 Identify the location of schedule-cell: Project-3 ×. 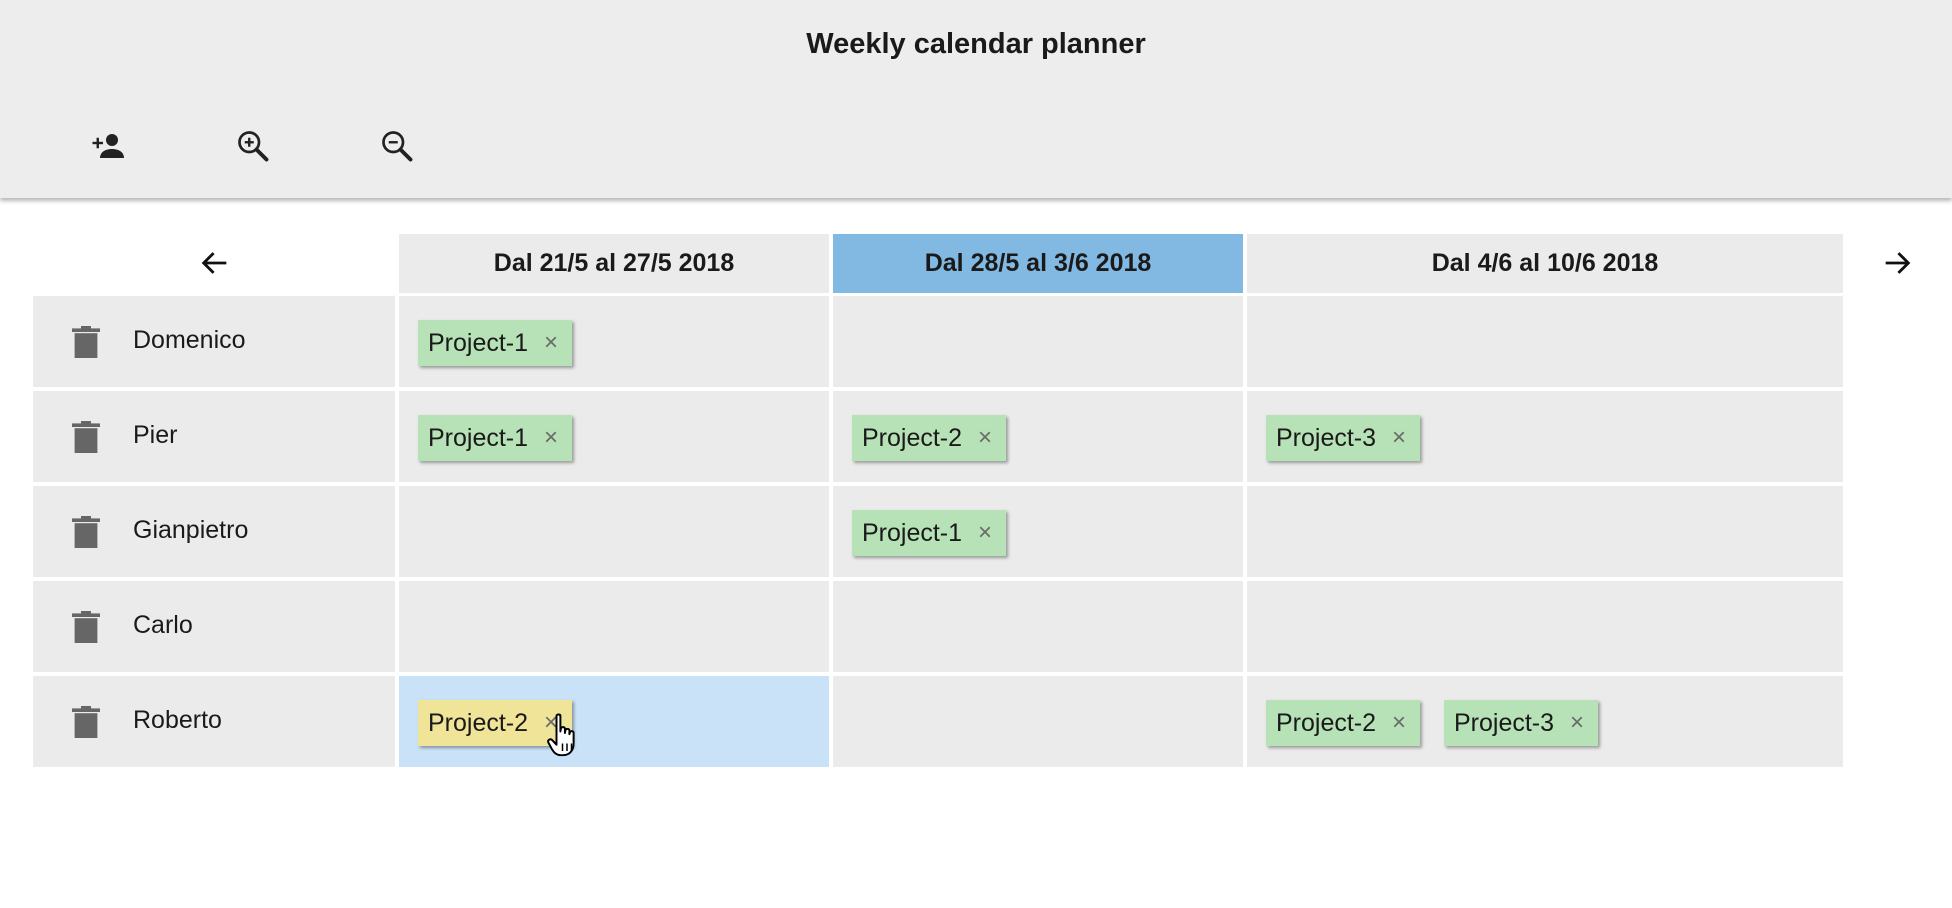
(1545, 436).